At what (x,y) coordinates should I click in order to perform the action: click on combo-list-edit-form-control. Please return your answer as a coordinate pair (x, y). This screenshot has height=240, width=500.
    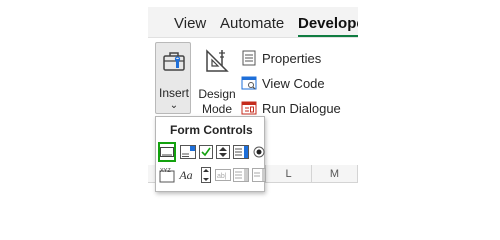
    Looking at the image, I should click on (241, 175).